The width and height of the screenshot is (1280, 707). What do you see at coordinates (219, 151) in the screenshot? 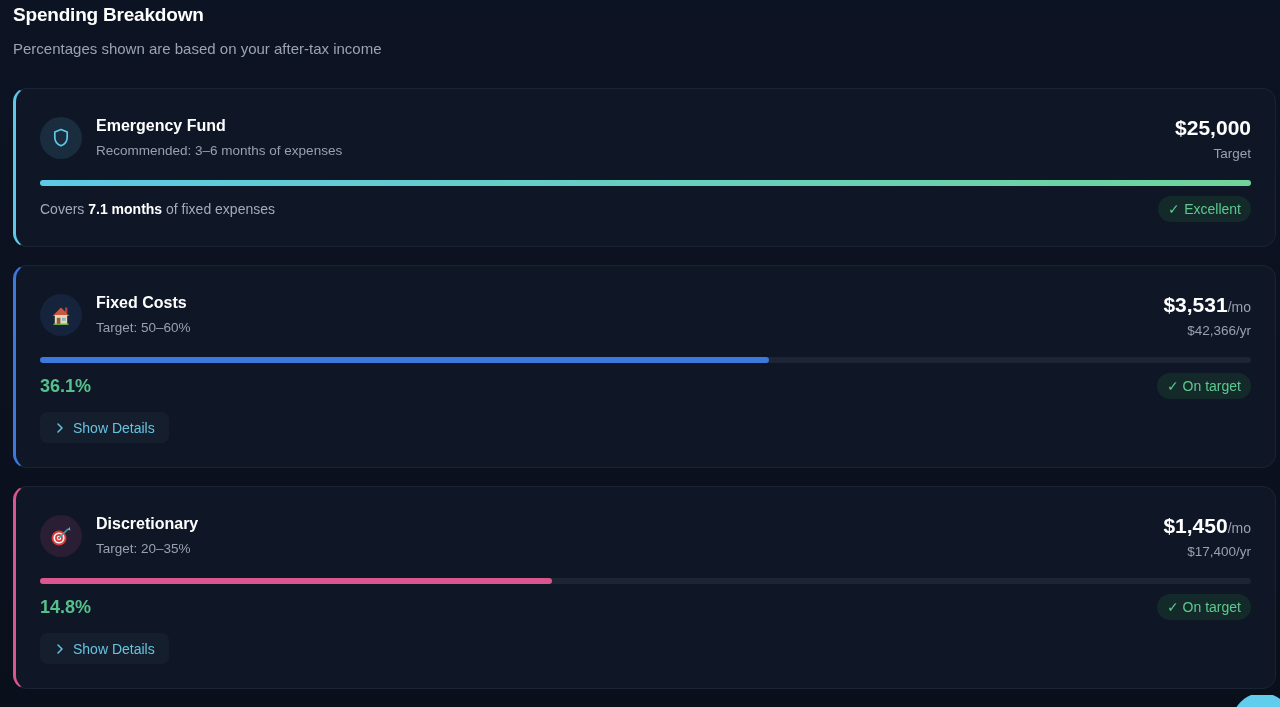
I see `category-subtitle: Recommended: 3–6 months of expenses` at bounding box center [219, 151].